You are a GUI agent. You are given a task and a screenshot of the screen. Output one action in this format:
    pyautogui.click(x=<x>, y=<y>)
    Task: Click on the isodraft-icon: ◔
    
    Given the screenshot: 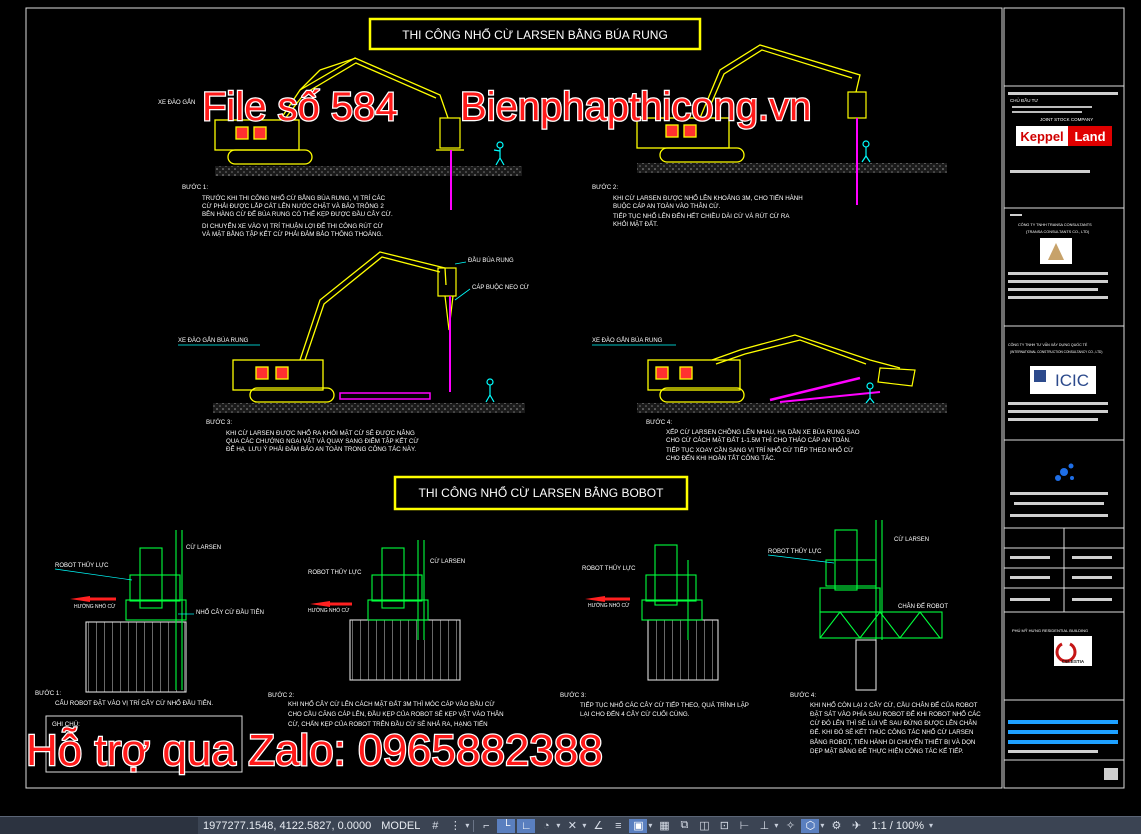 What is the action you would take?
    pyautogui.click(x=546, y=826)
    